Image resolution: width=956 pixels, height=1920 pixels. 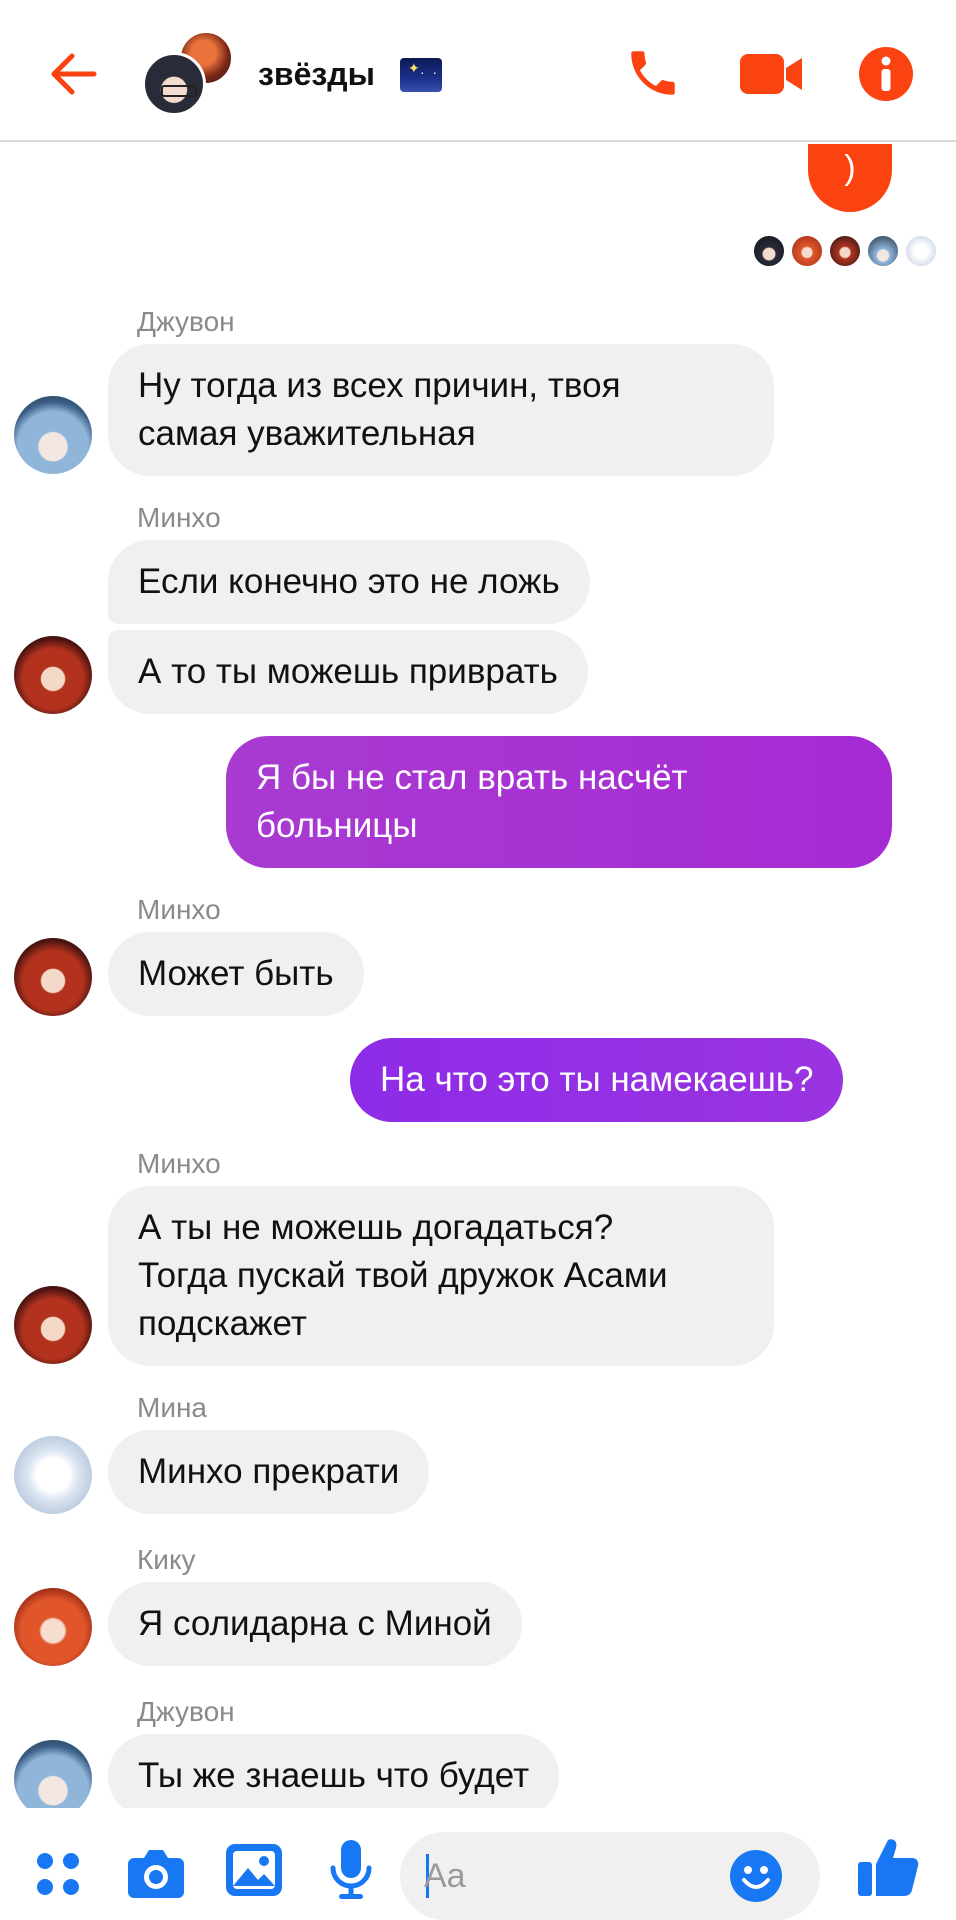 What do you see at coordinates (349, 582) in the screenshot?
I see `incoming-message-bubble: Если конечно это не ложь` at bounding box center [349, 582].